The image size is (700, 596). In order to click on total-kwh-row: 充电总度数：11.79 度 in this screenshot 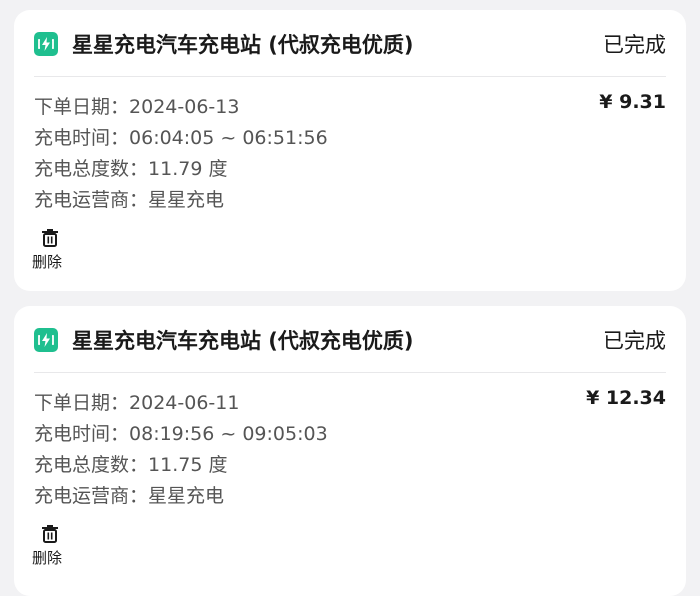, I will do `click(130, 167)`.